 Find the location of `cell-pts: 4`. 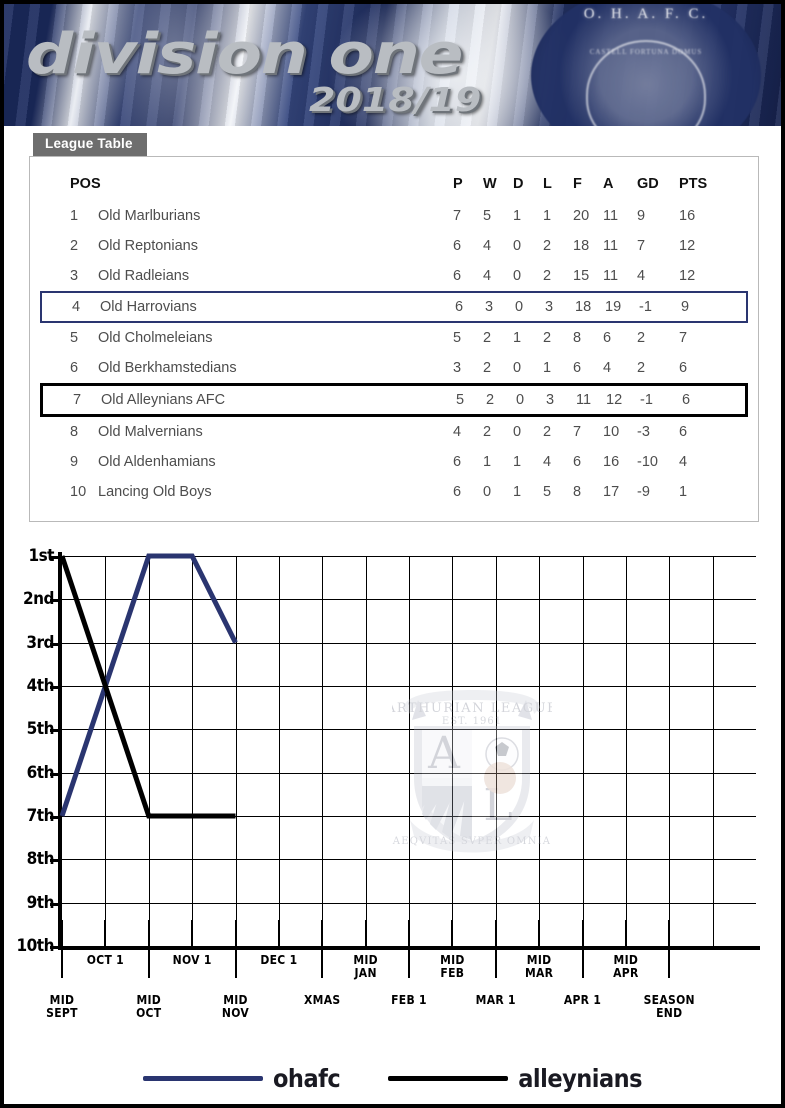

cell-pts: 4 is located at coordinates (683, 462).